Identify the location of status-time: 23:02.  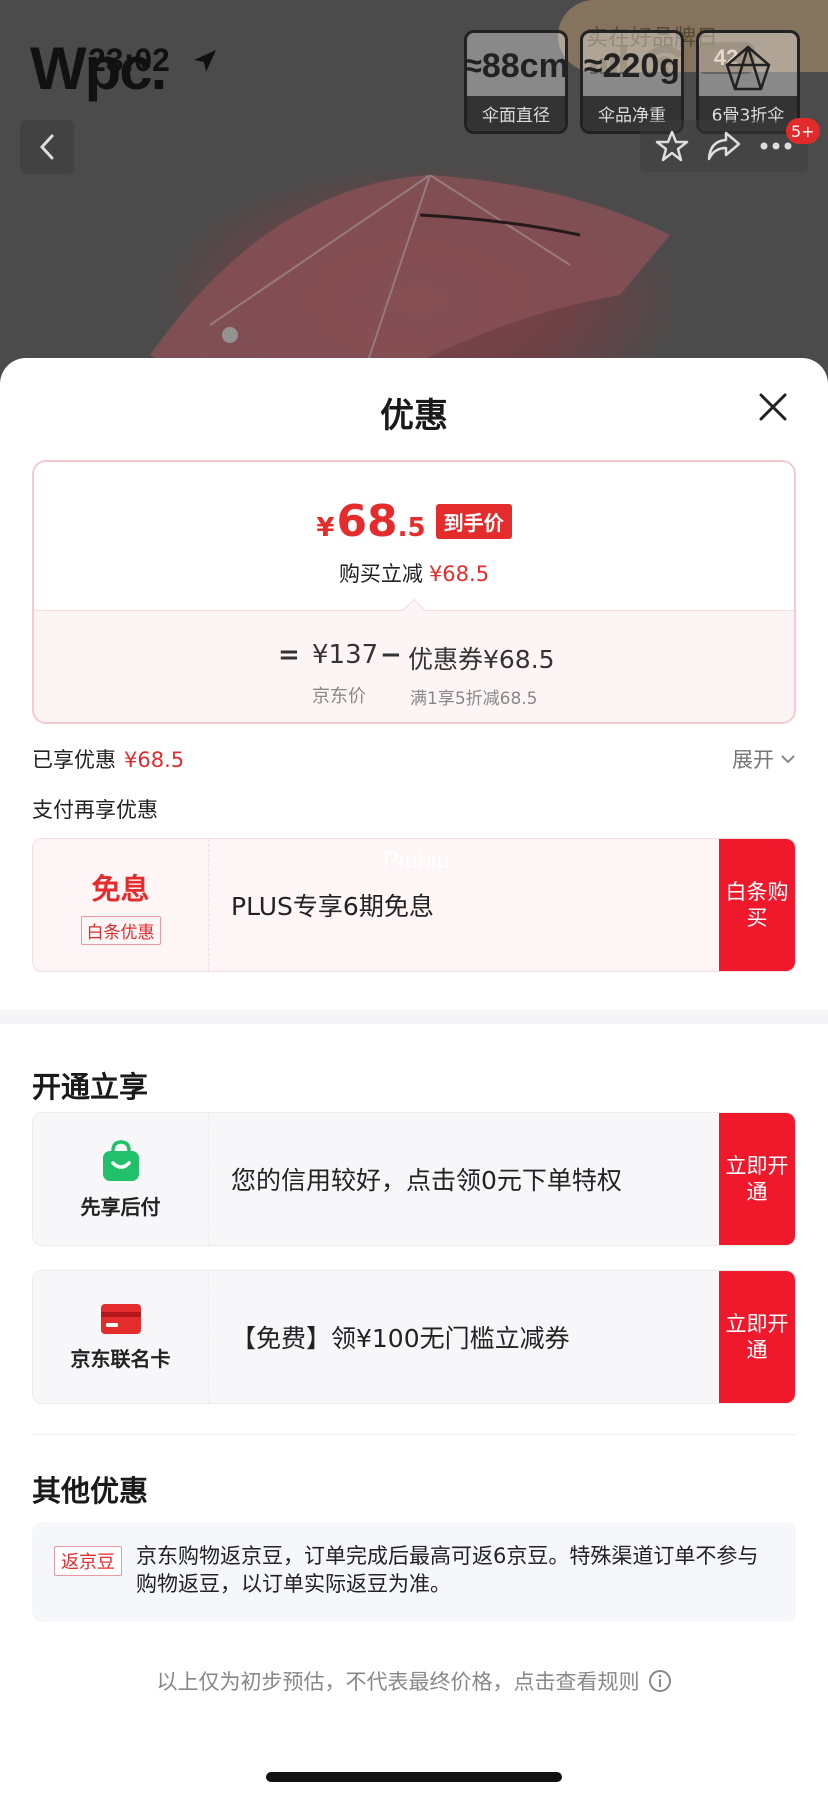
(129, 60).